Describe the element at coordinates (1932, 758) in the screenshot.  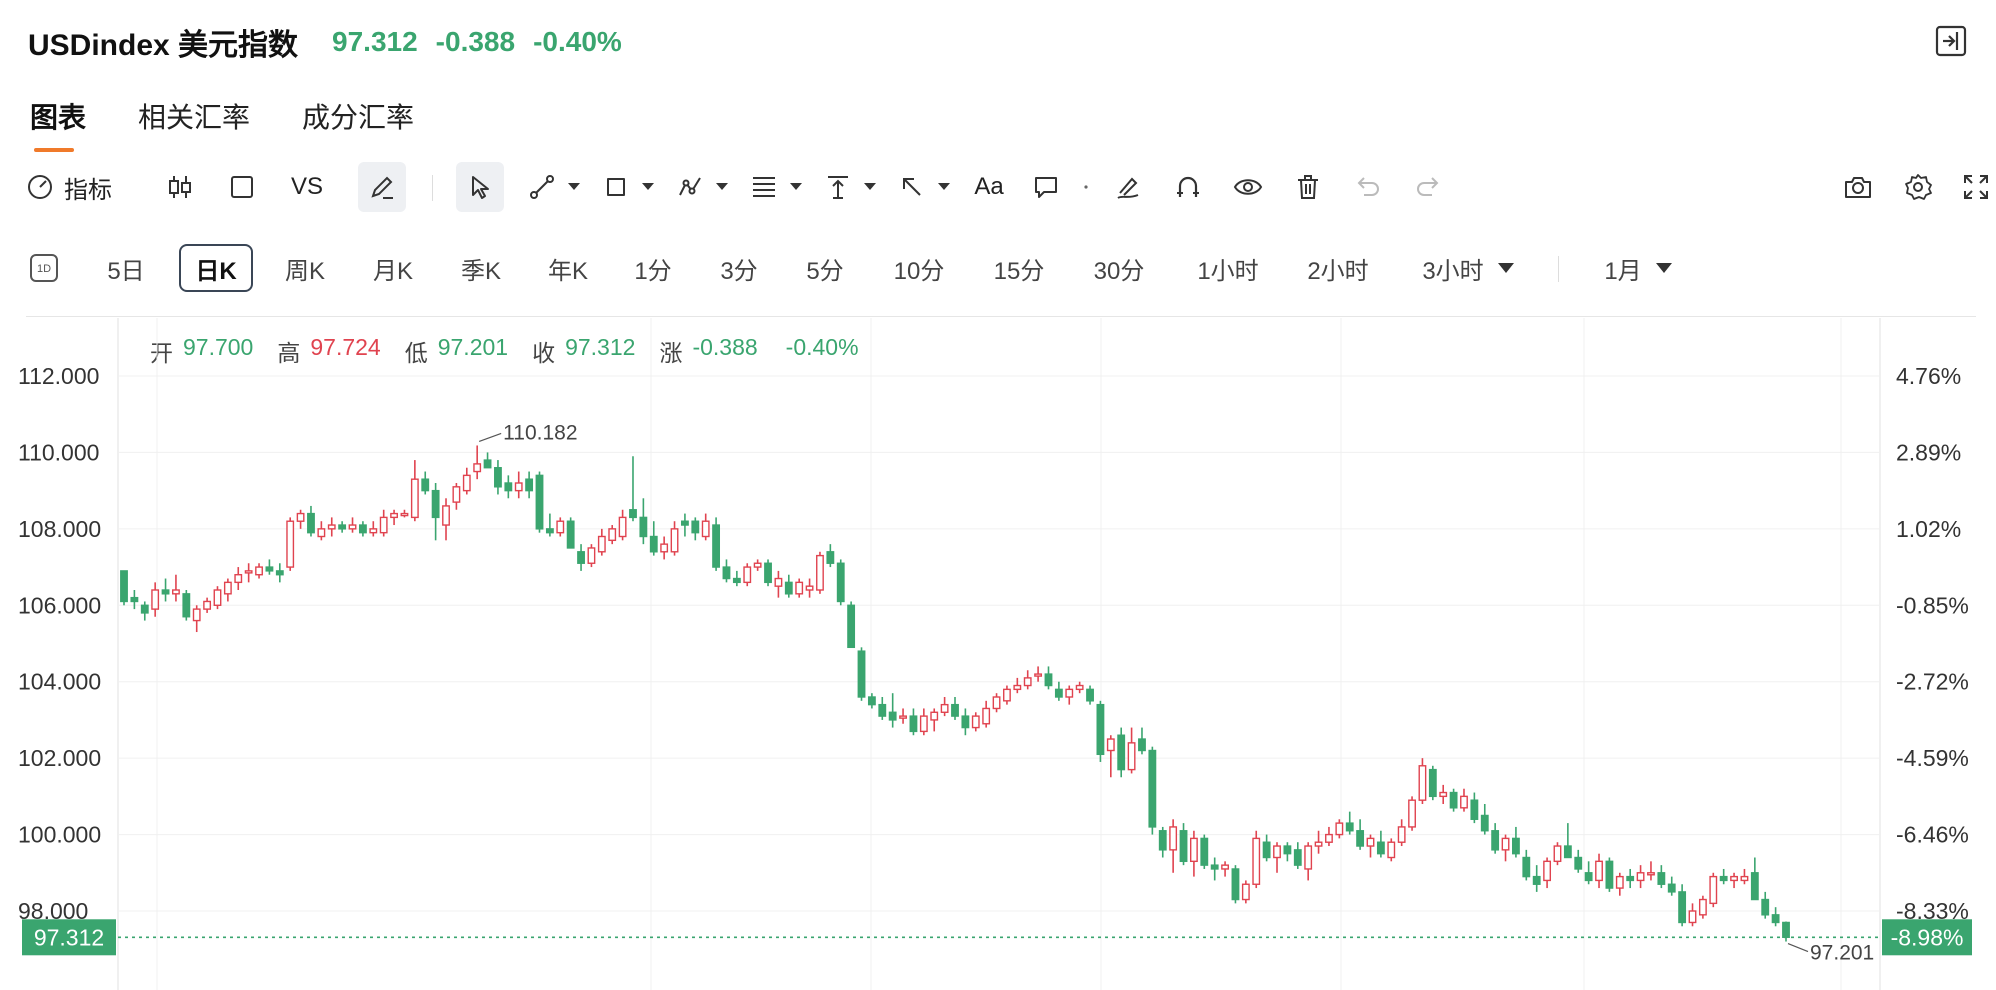
I see `y-pct-tick-label: -4.59%` at that location.